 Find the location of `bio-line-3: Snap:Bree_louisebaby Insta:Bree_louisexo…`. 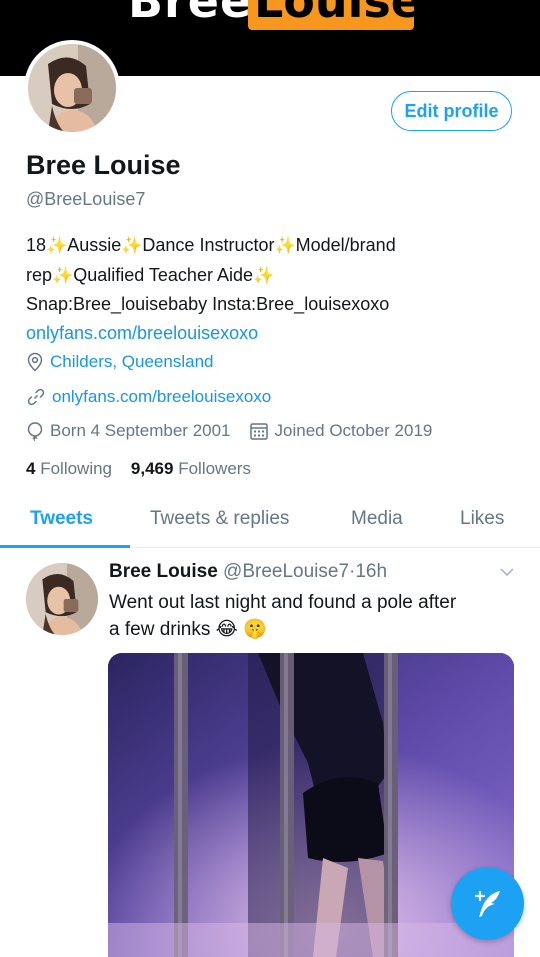

bio-line-3: Snap:Bree_louisebaby Insta:Bree_louisexo… is located at coordinates (208, 304).